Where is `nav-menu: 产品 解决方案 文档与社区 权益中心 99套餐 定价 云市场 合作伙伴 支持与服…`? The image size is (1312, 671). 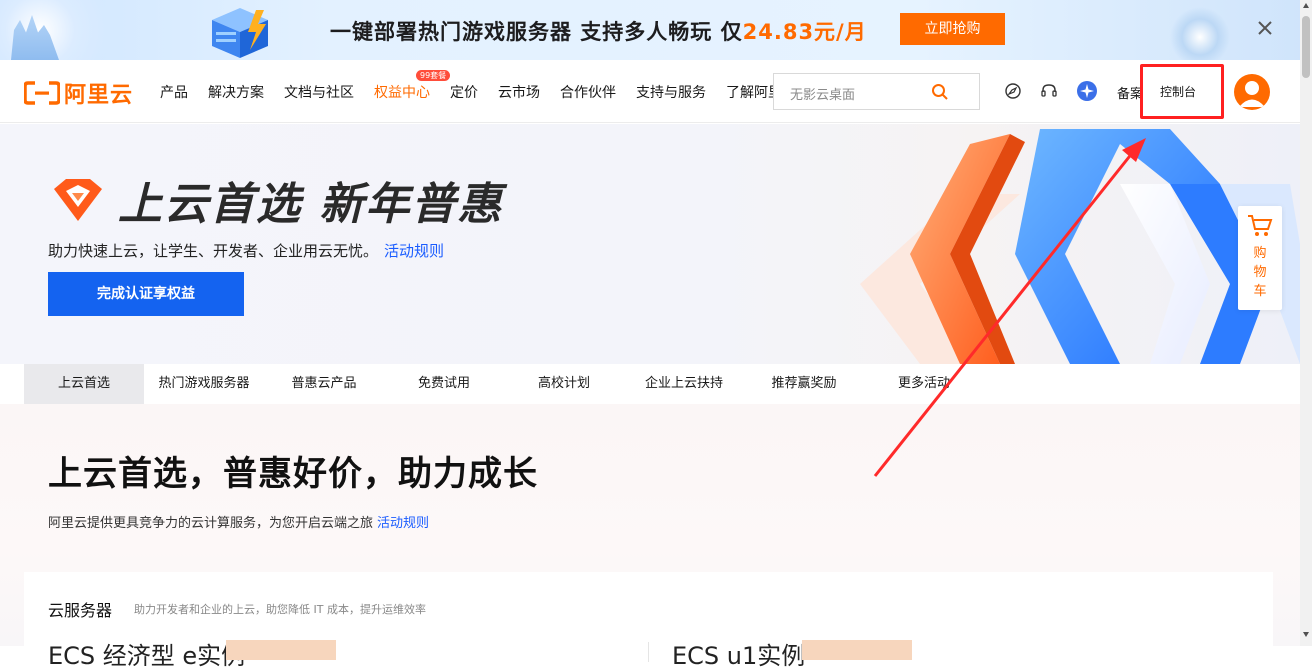 nav-menu: 产品 解决方案 文档与社区 权益中心 99套餐 定价 云市场 合作伙伴 支持与服… is located at coordinates (488, 86).